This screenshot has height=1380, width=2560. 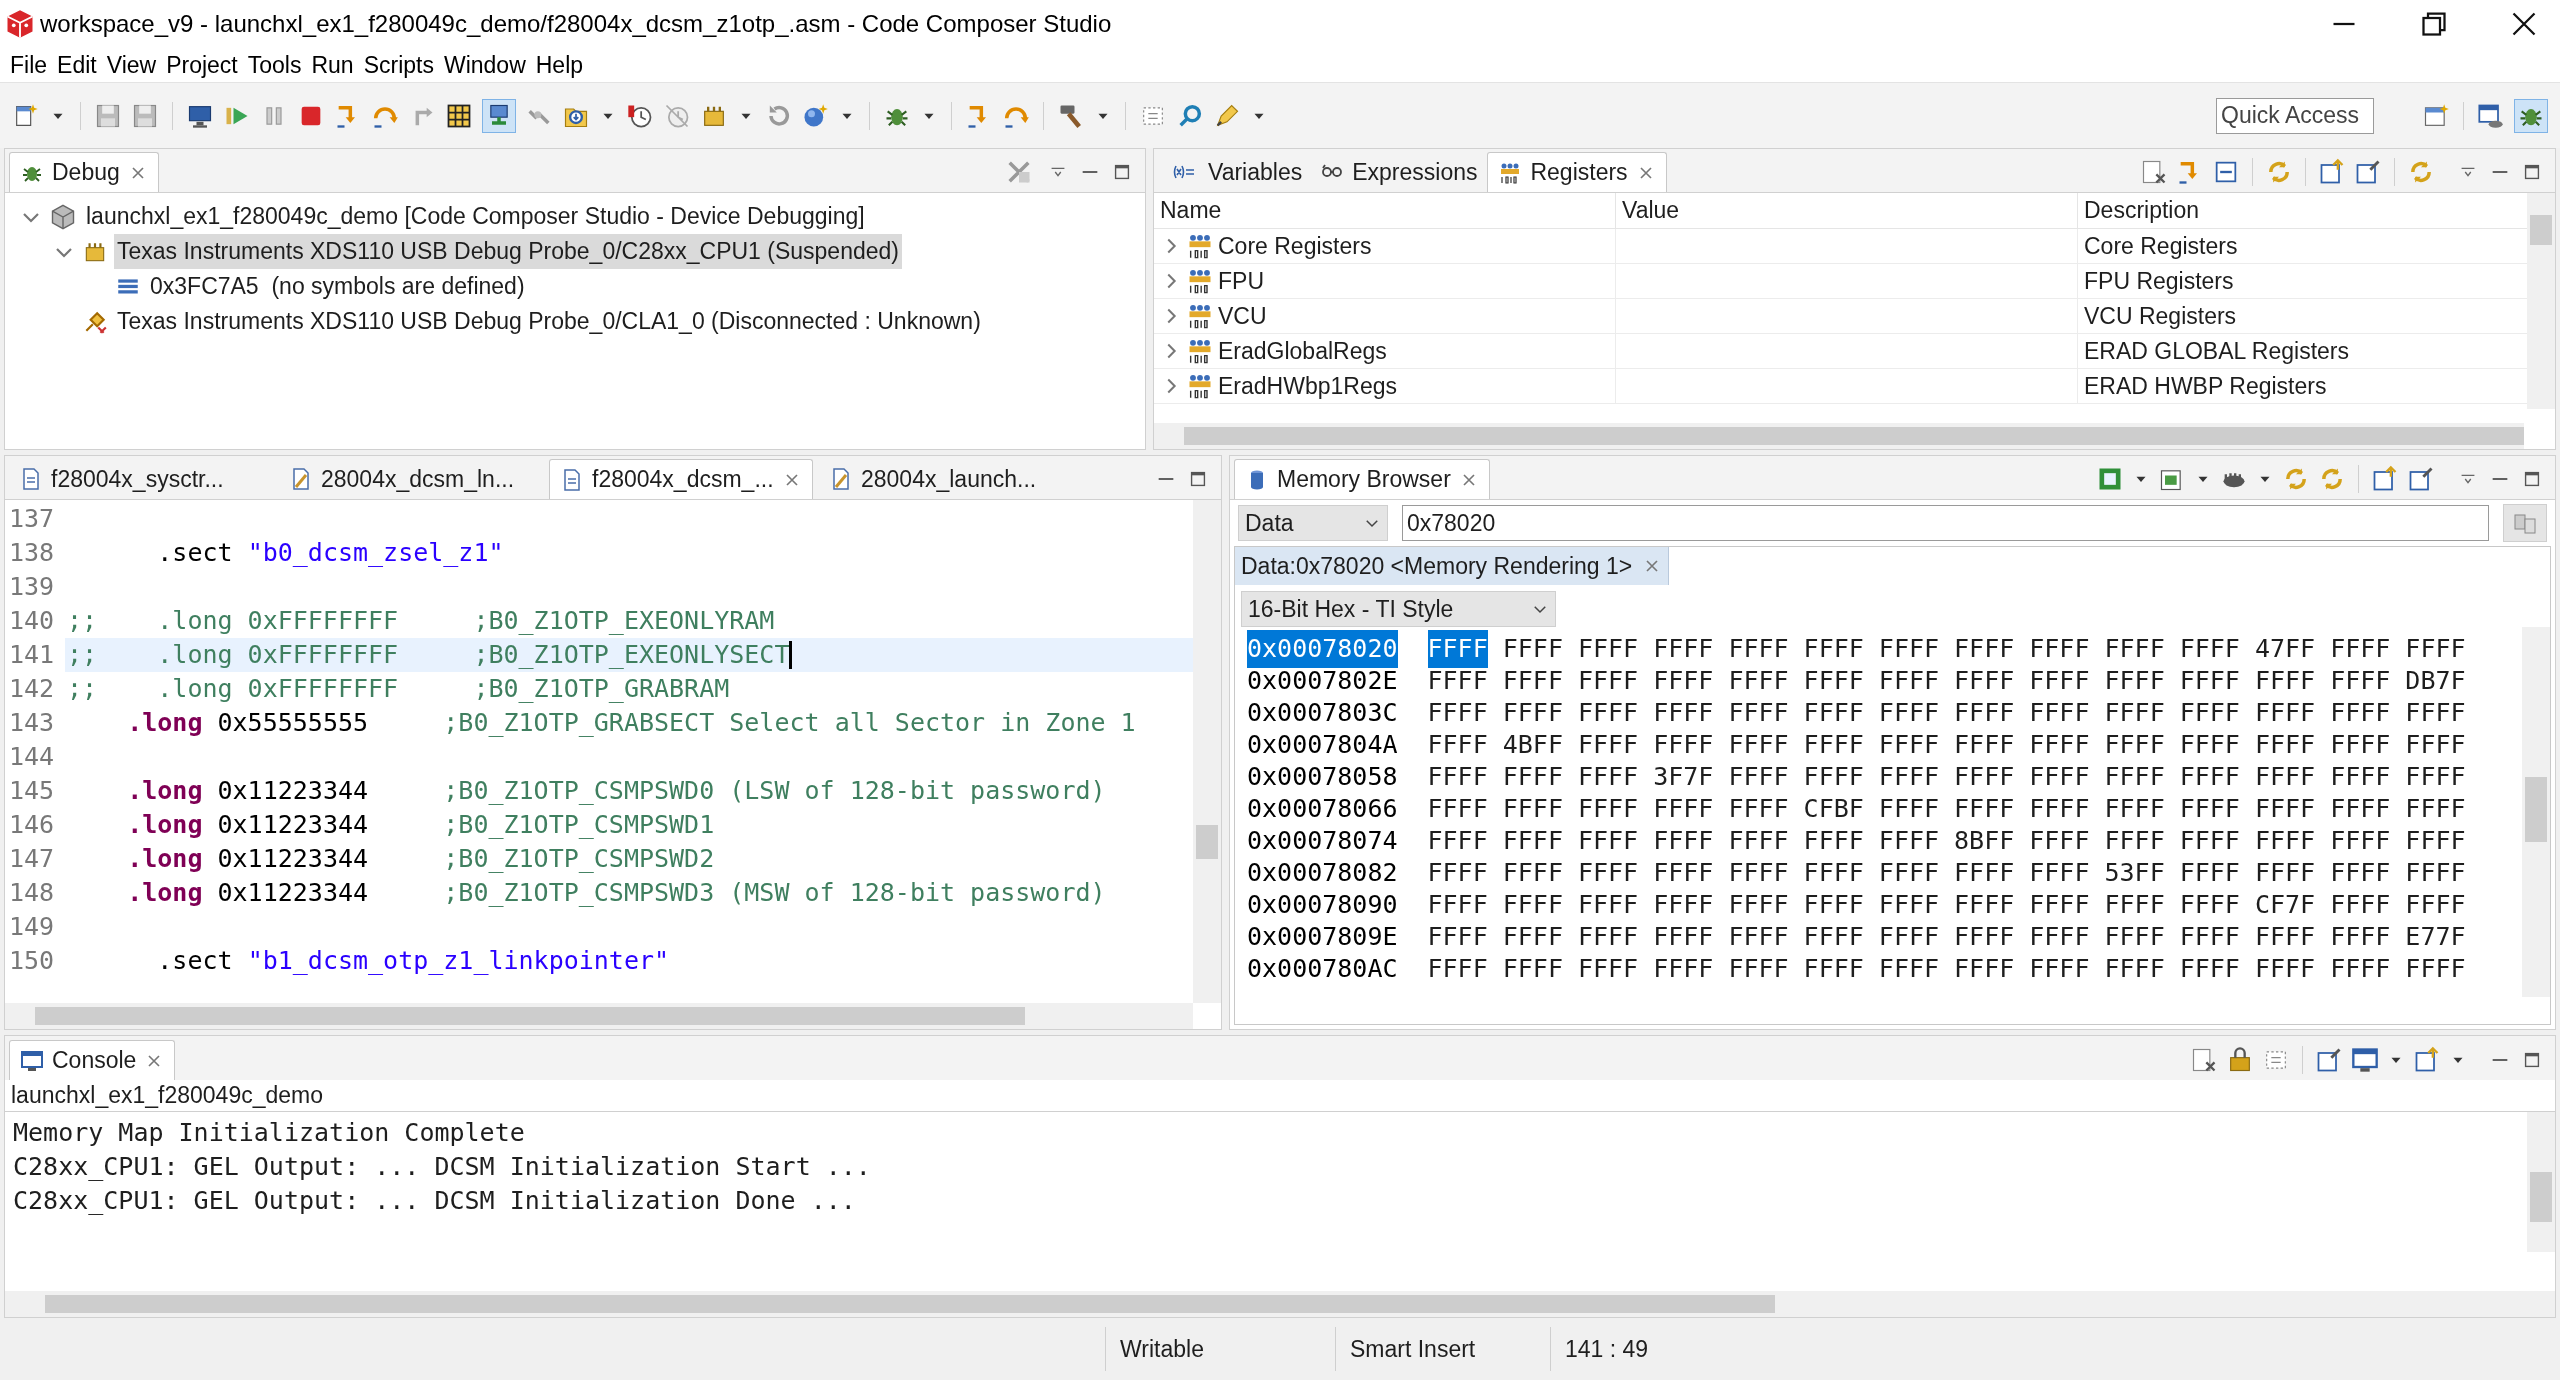 What do you see at coordinates (413, 961) in the screenshot?
I see `code-line: .sect "b1_dcsm_otp_z1_linkpointer"` at bounding box center [413, 961].